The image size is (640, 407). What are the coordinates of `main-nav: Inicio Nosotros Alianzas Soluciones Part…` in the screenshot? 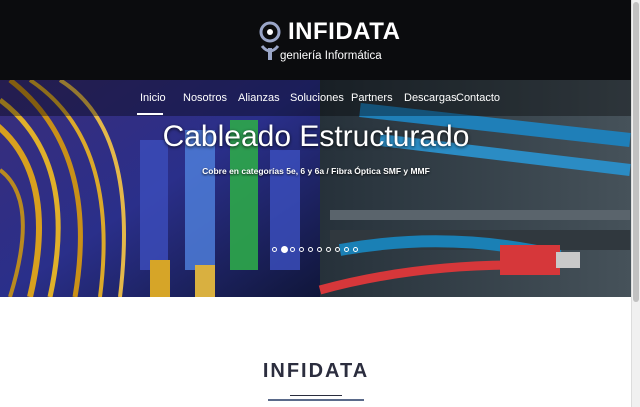 It's located at (316, 98).